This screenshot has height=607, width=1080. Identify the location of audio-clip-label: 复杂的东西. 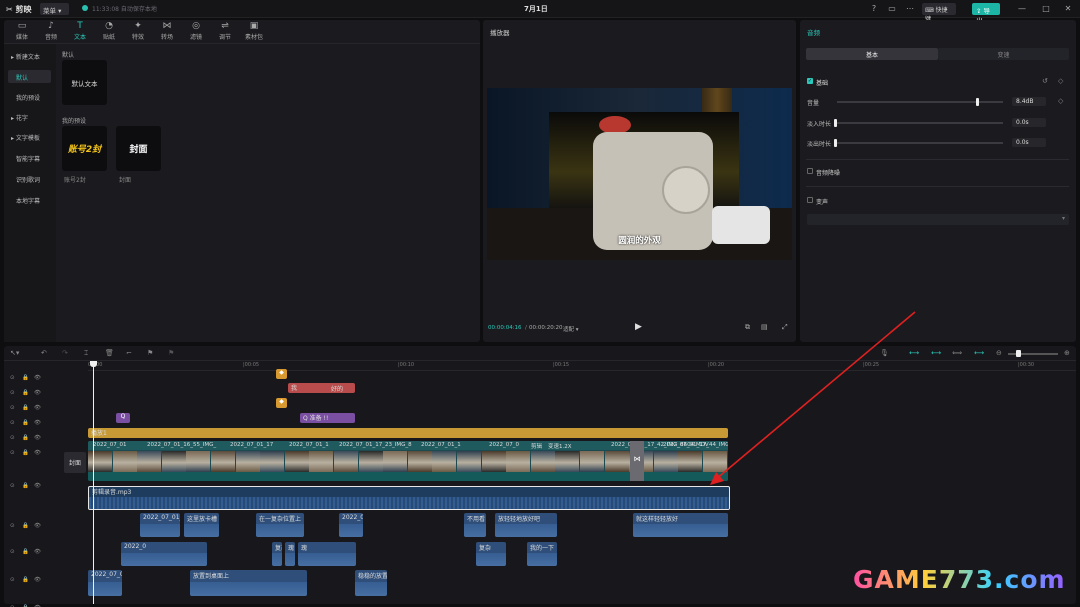
(278, 548).